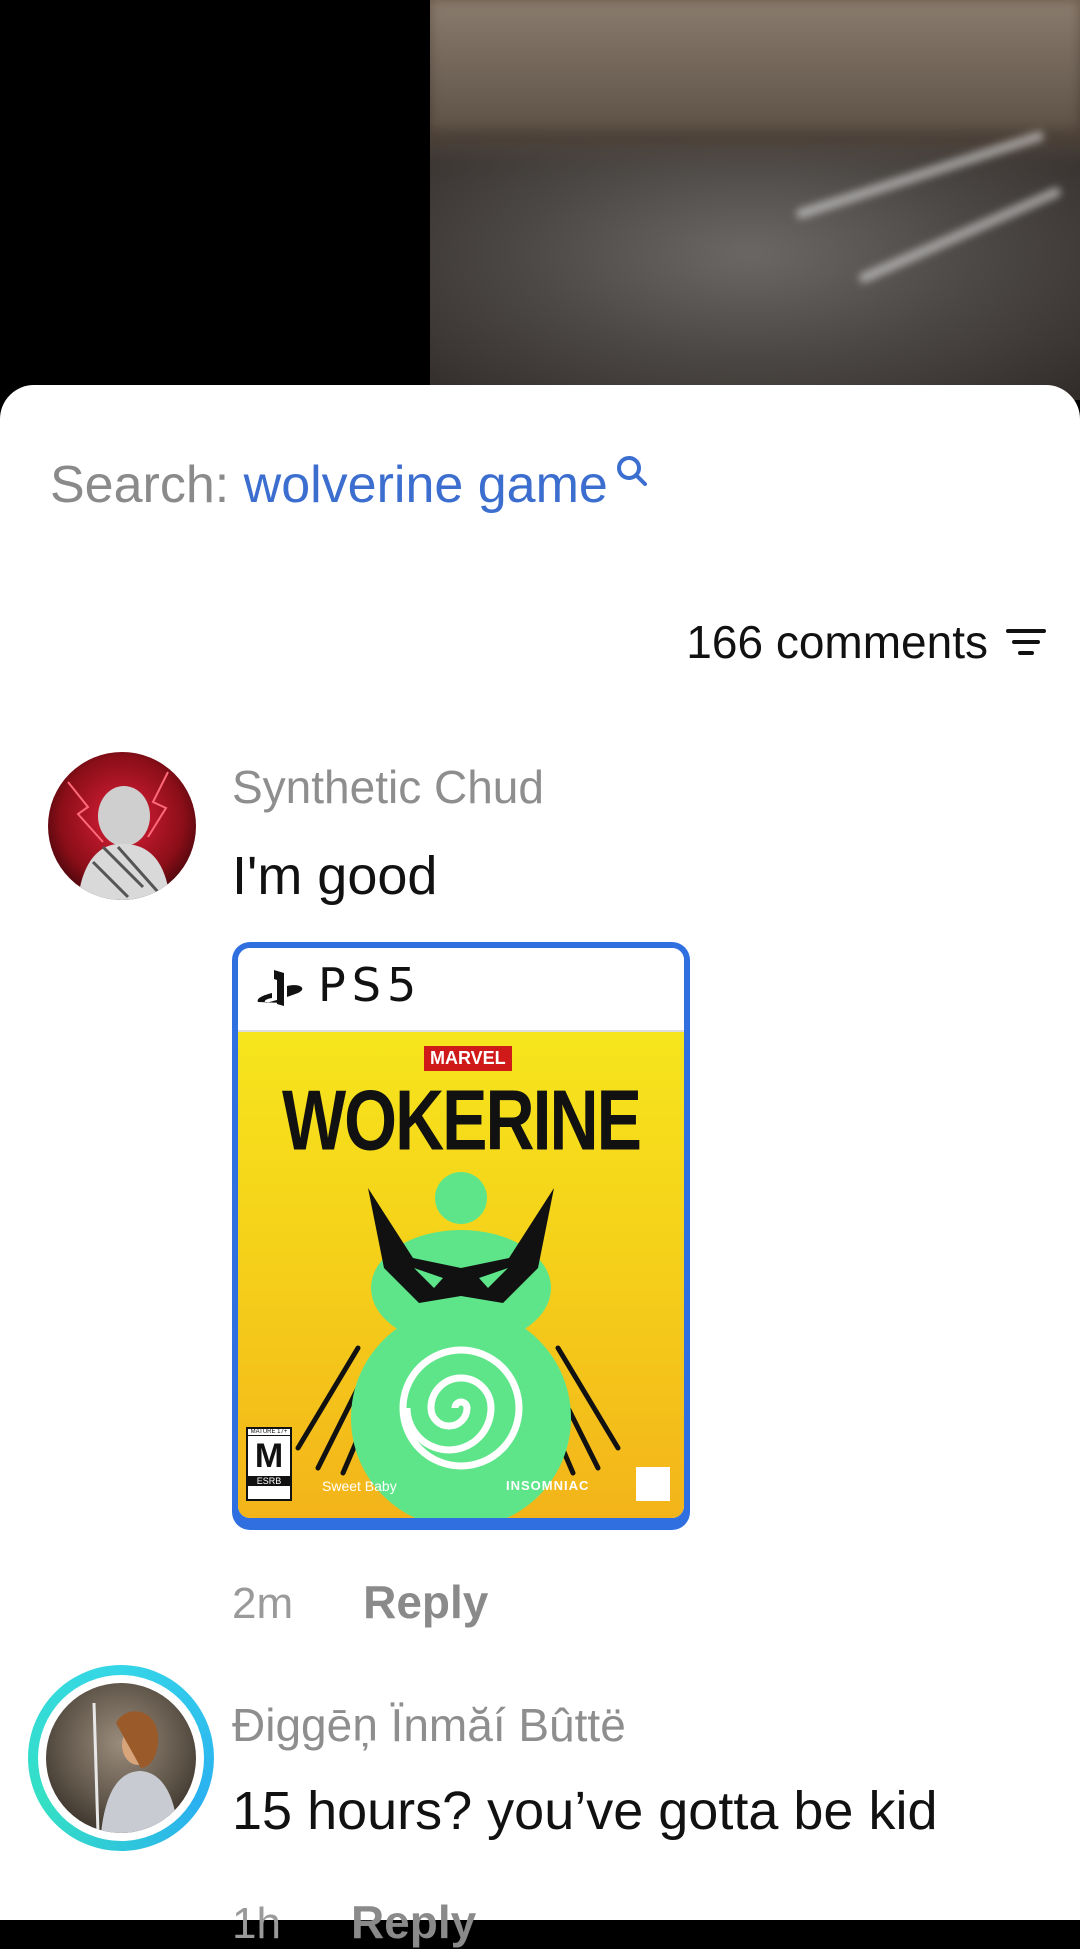 The image size is (1080, 1949). Describe the element at coordinates (653, 1484) in the screenshot. I see `playstation-badge` at that location.